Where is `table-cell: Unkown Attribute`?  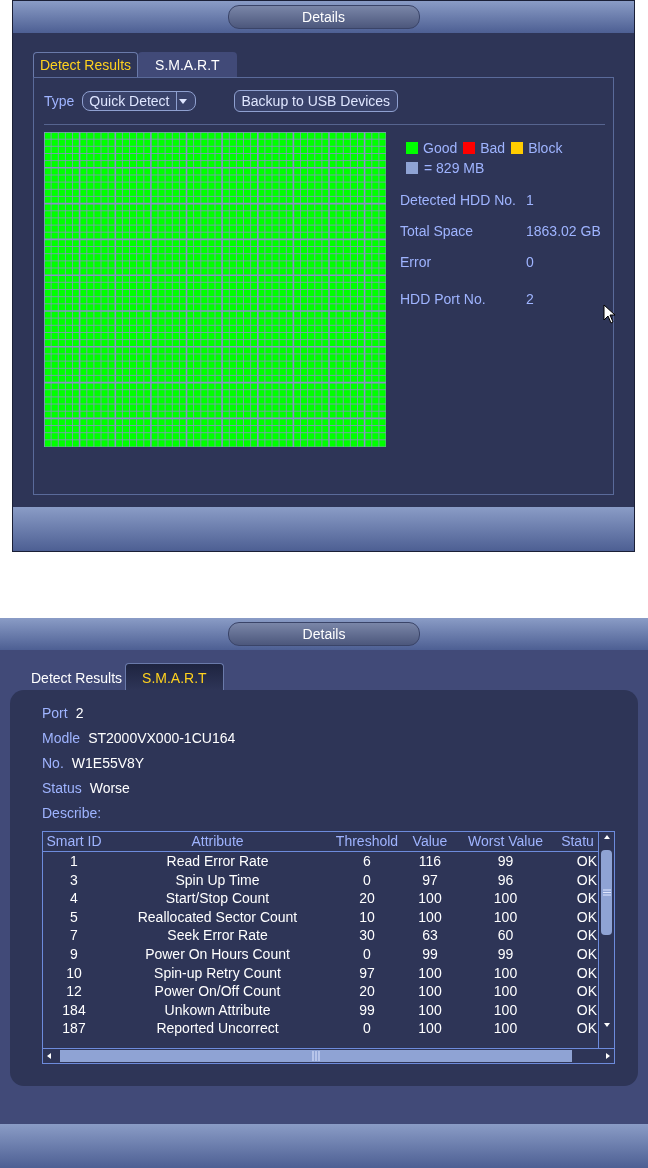 table-cell: Unkown Attribute is located at coordinates (217, 1009).